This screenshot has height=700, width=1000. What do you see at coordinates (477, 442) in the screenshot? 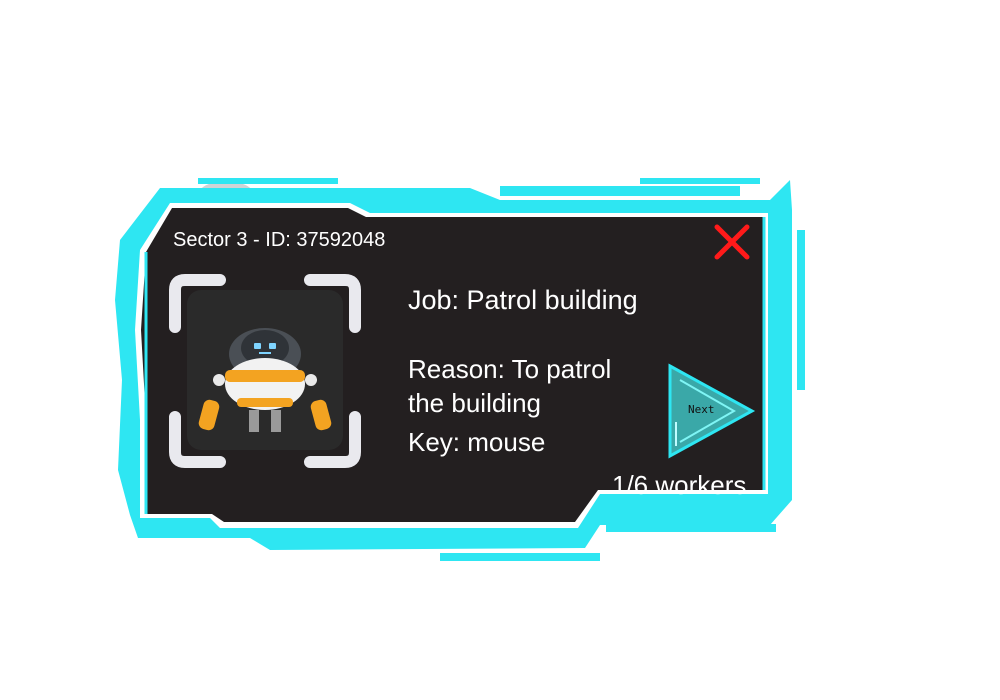
I see `key-label: Key: mouse` at bounding box center [477, 442].